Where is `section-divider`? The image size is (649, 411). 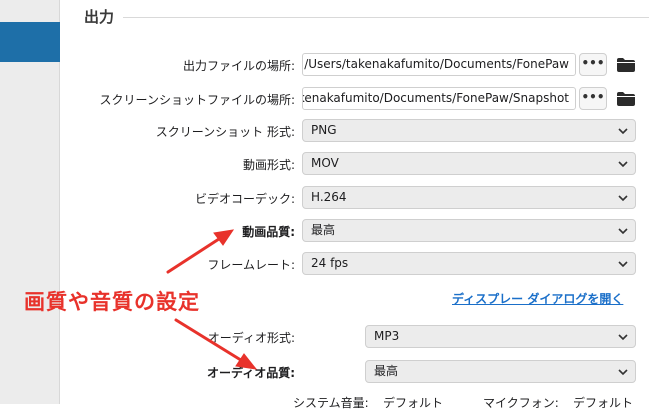
section-divider is located at coordinates (386, 17).